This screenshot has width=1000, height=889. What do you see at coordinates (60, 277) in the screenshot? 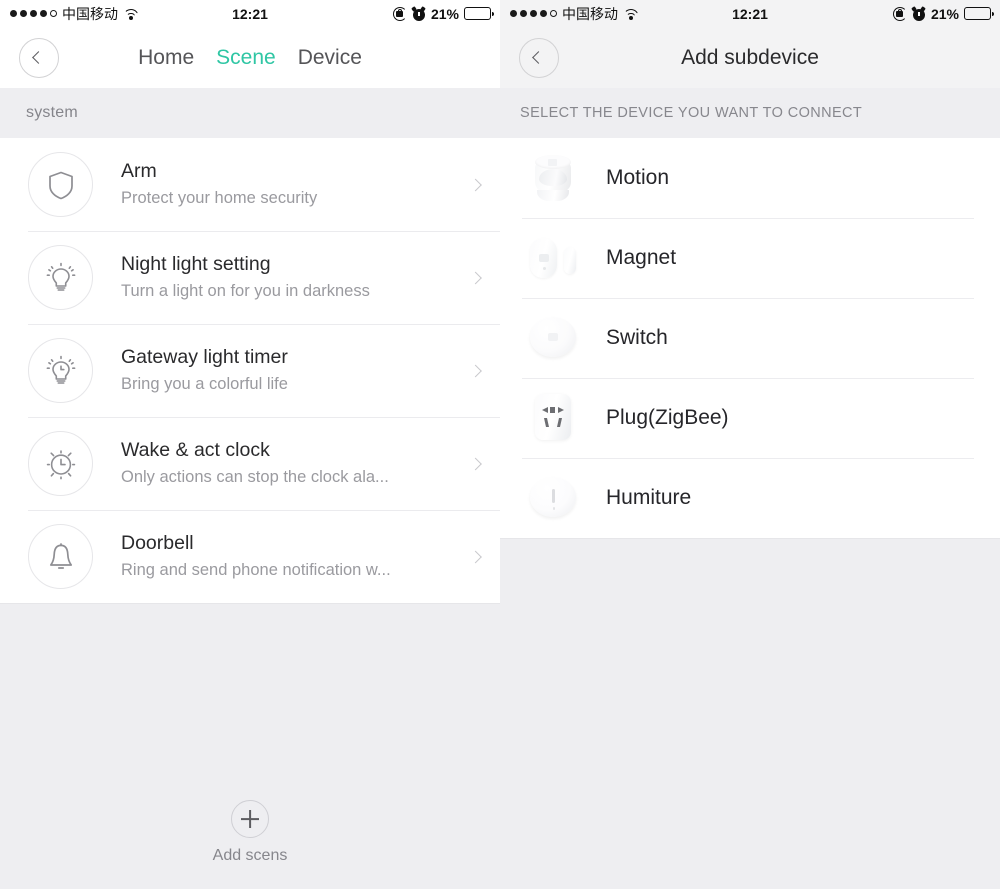
I see `light-bulb-icon` at bounding box center [60, 277].